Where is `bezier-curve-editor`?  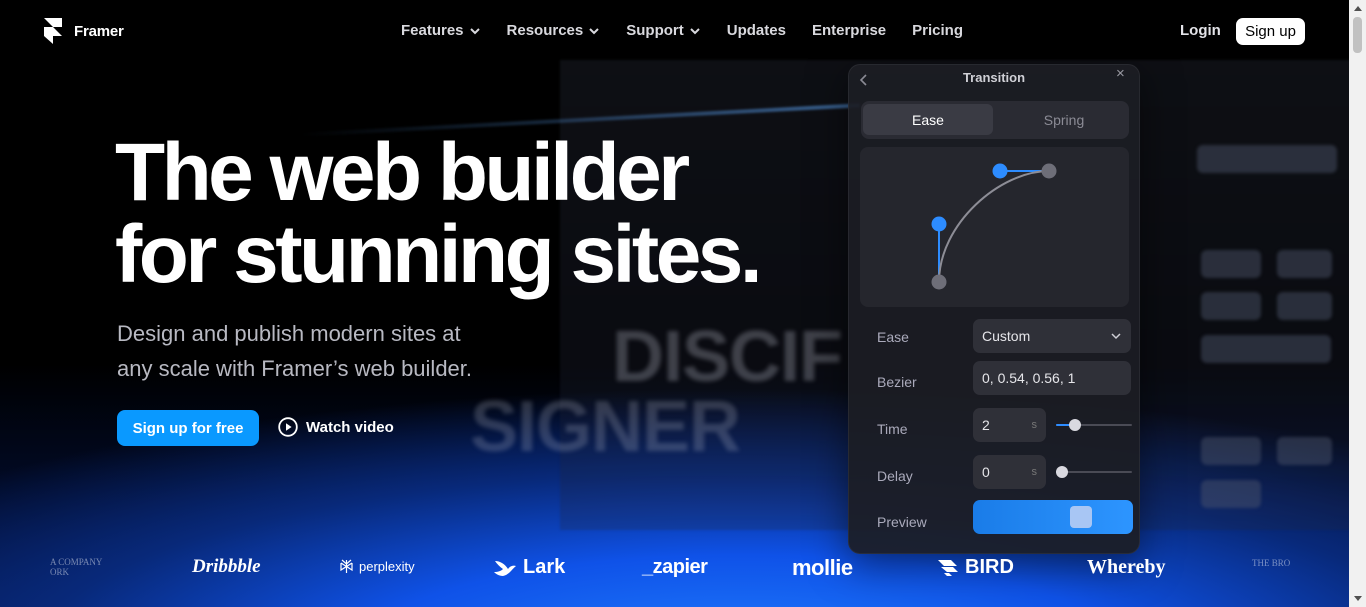
bezier-curve-editor is located at coordinates (994, 227).